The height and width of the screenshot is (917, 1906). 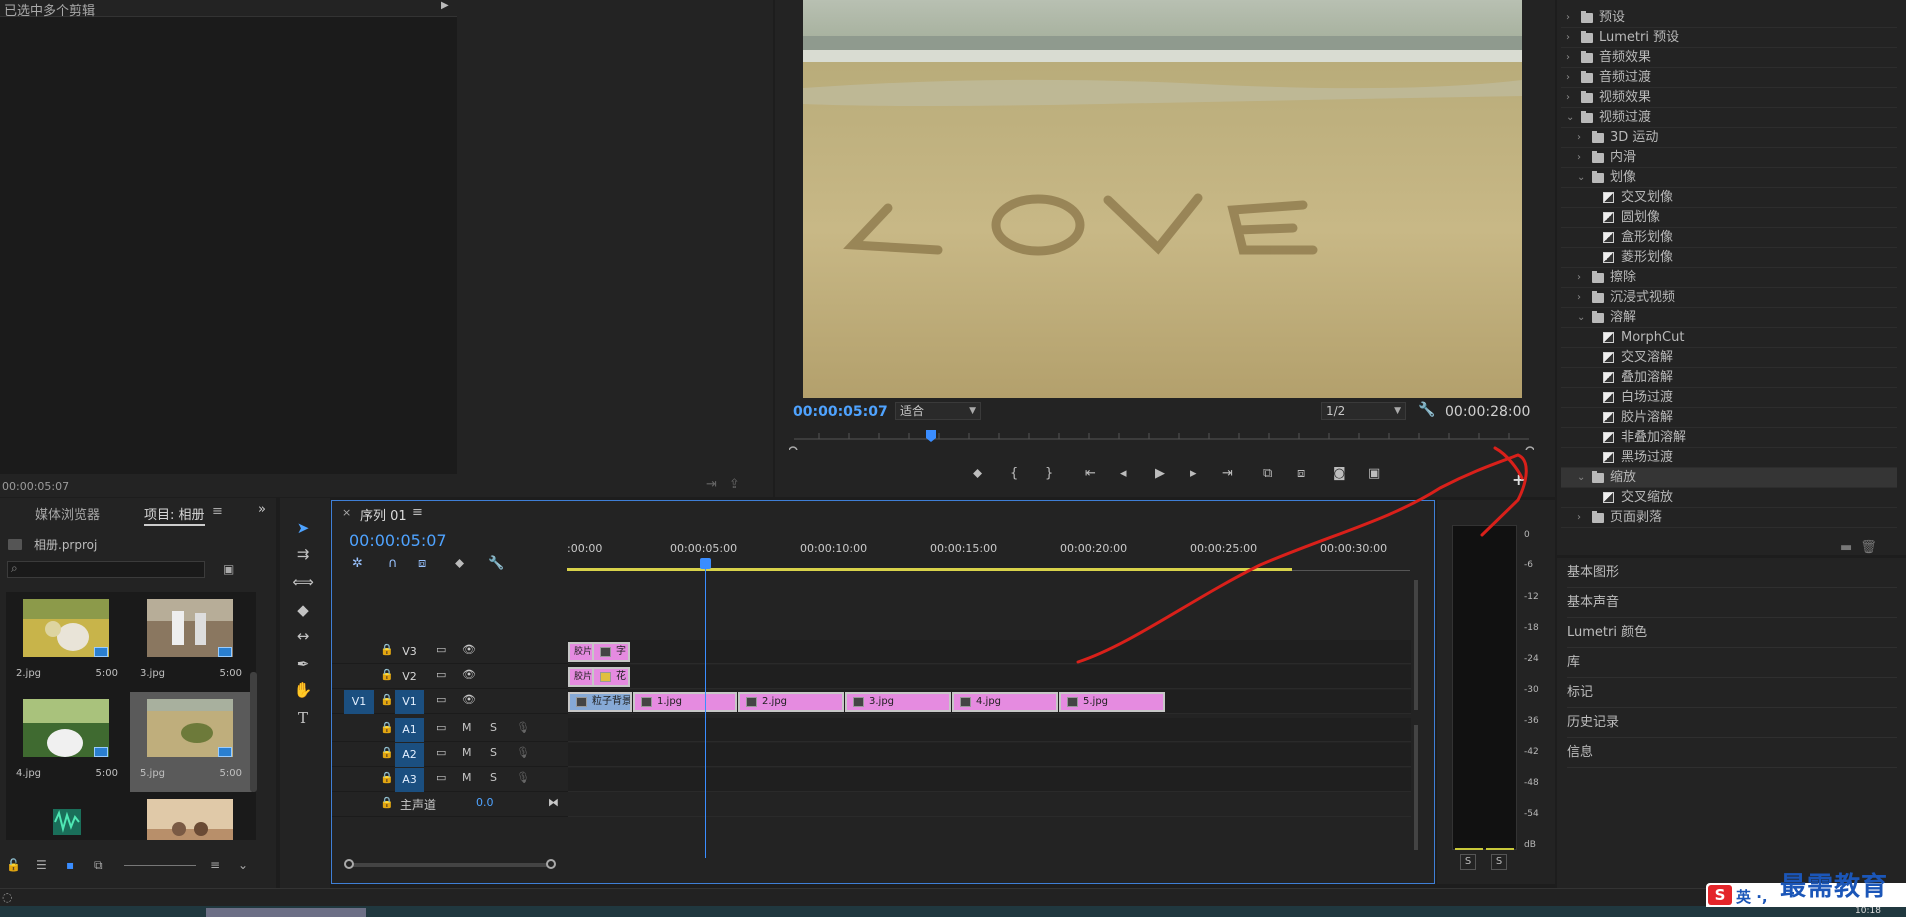 What do you see at coordinates (791, 702) in the screenshot?
I see `timeline-clip: 2.jpg` at bounding box center [791, 702].